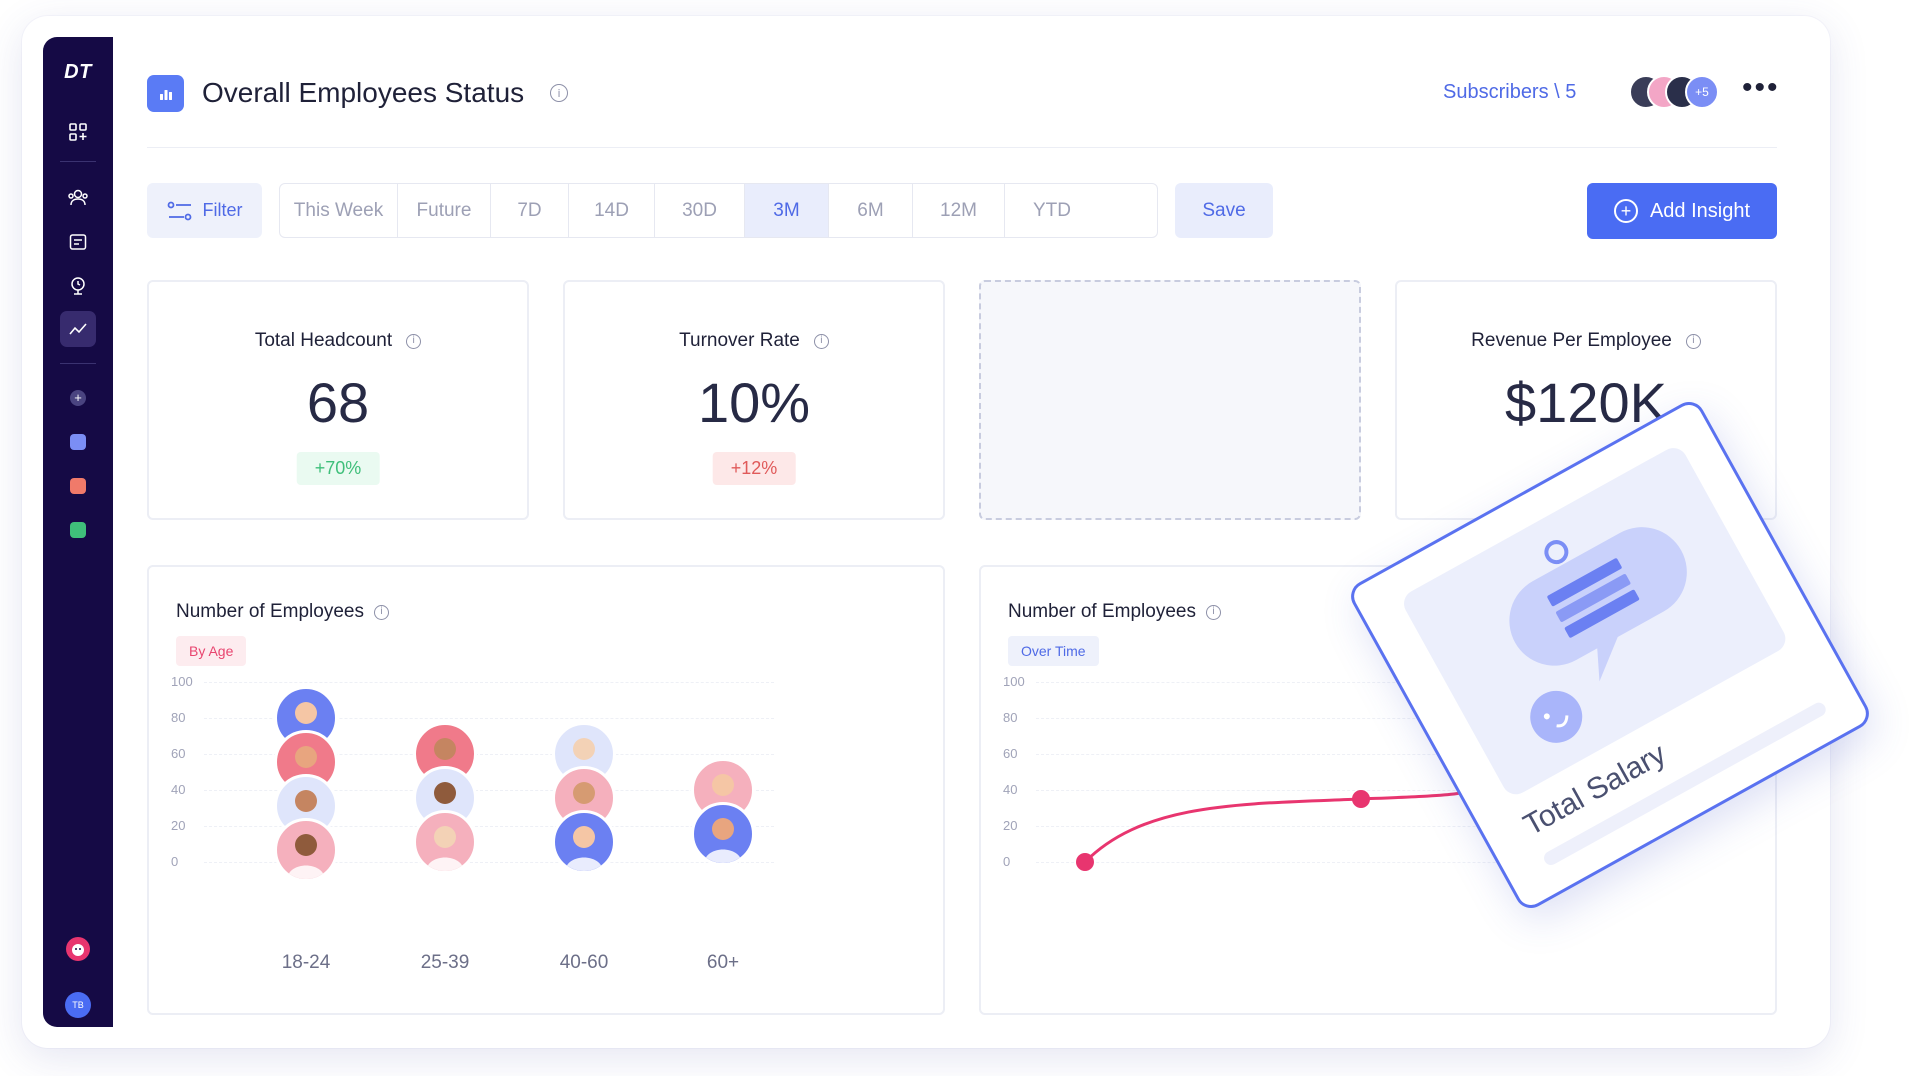 This screenshot has height=1076, width=1920. I want to click on kpi-delta-badge: +70%, so click(338, 468).